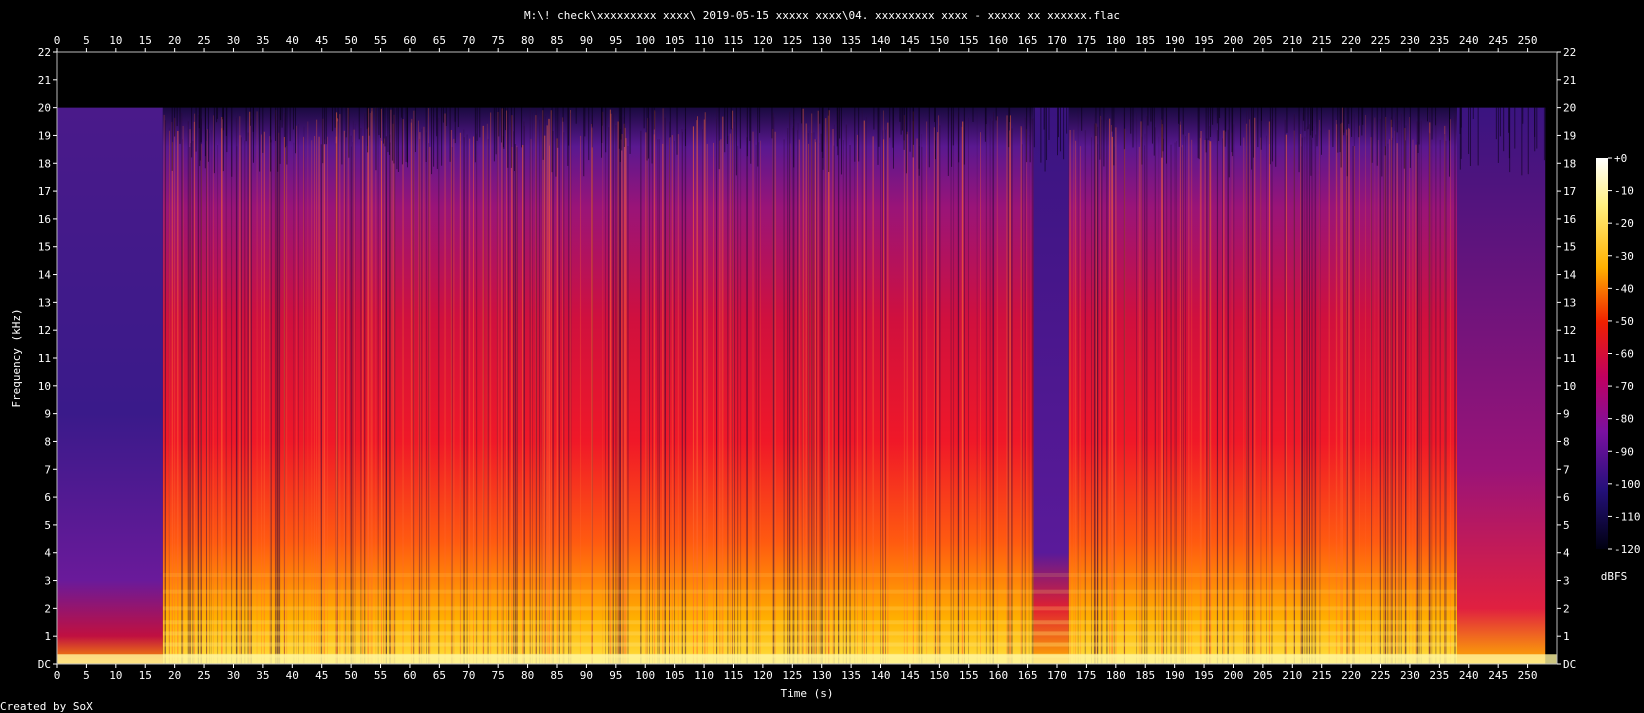 This screenshot has height=713, width=1644. I want to click on colorbar-tick-label: +0, so click(1620, 158).